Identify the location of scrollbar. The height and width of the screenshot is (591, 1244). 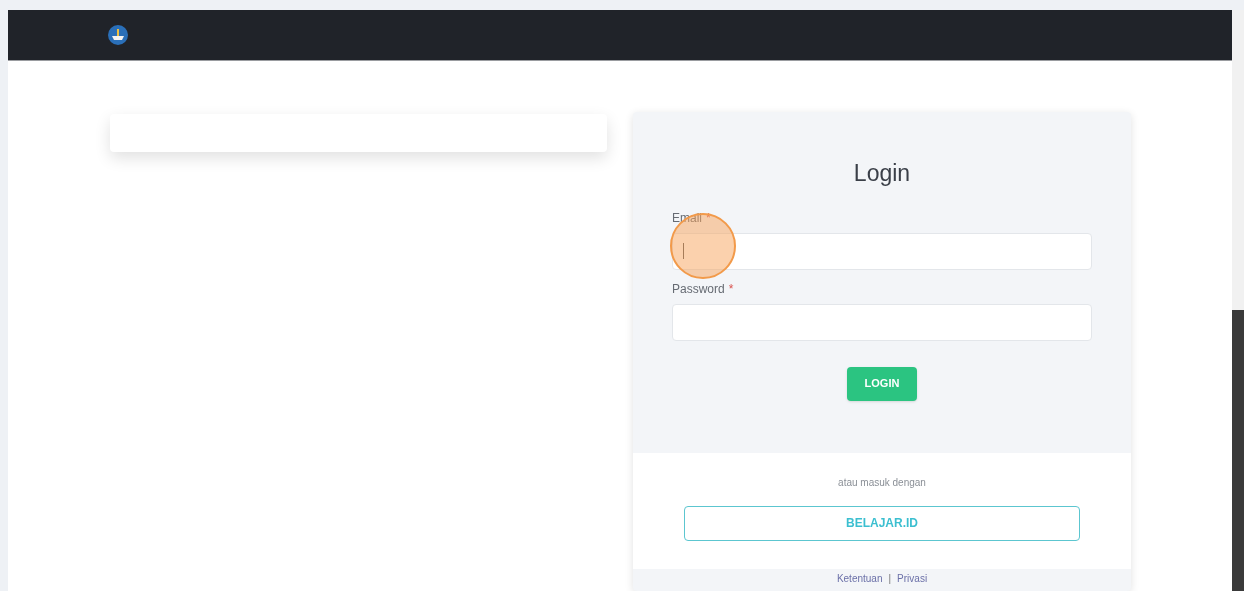
(1238, 300).